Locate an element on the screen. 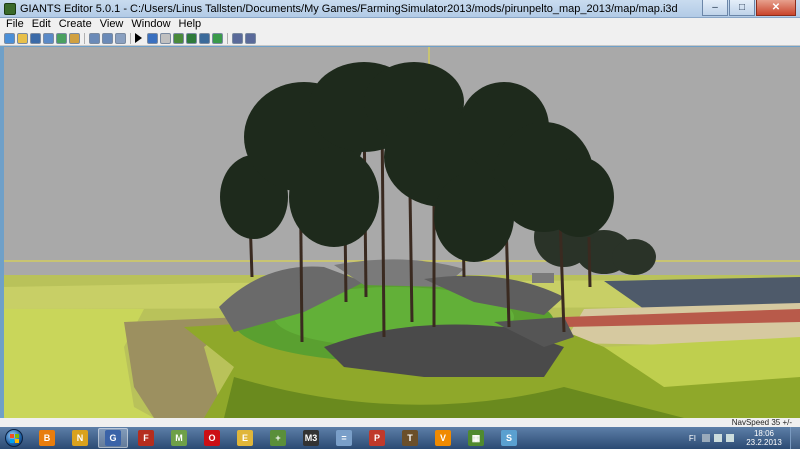 The image size is (800, 449). taskbar-button: N is located at coordinates (80, 438).